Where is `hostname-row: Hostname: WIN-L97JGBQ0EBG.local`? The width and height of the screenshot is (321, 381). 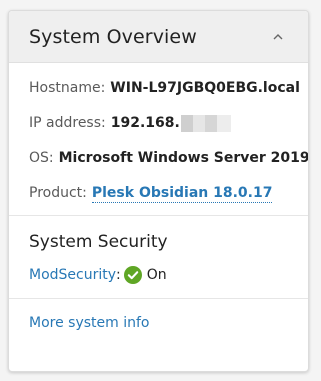 hostname-row: Hostname: WIN-L97JGBQ0EBG.local is located at coordinates (164, 88).